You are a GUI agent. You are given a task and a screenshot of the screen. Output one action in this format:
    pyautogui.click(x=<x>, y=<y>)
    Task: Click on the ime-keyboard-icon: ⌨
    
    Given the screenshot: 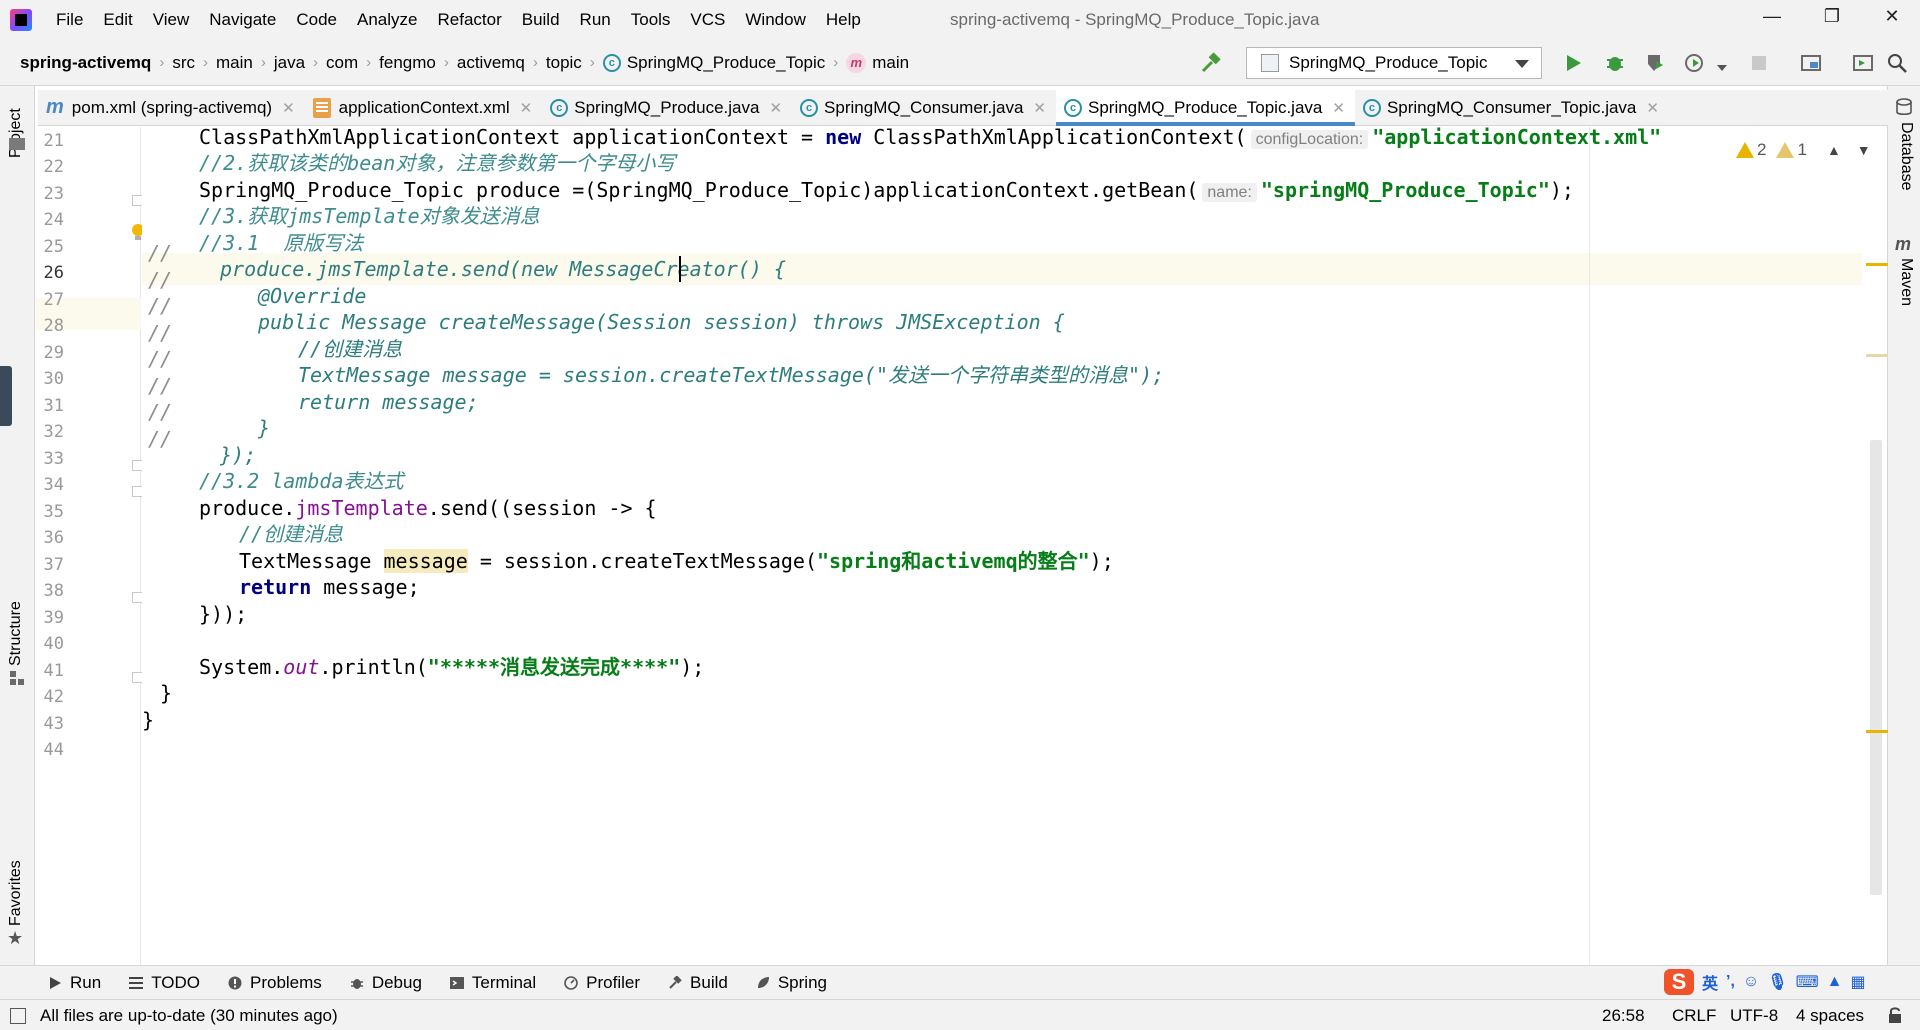 What is the action you would take?
    pyautogui.click(x=1807, y=982)
    